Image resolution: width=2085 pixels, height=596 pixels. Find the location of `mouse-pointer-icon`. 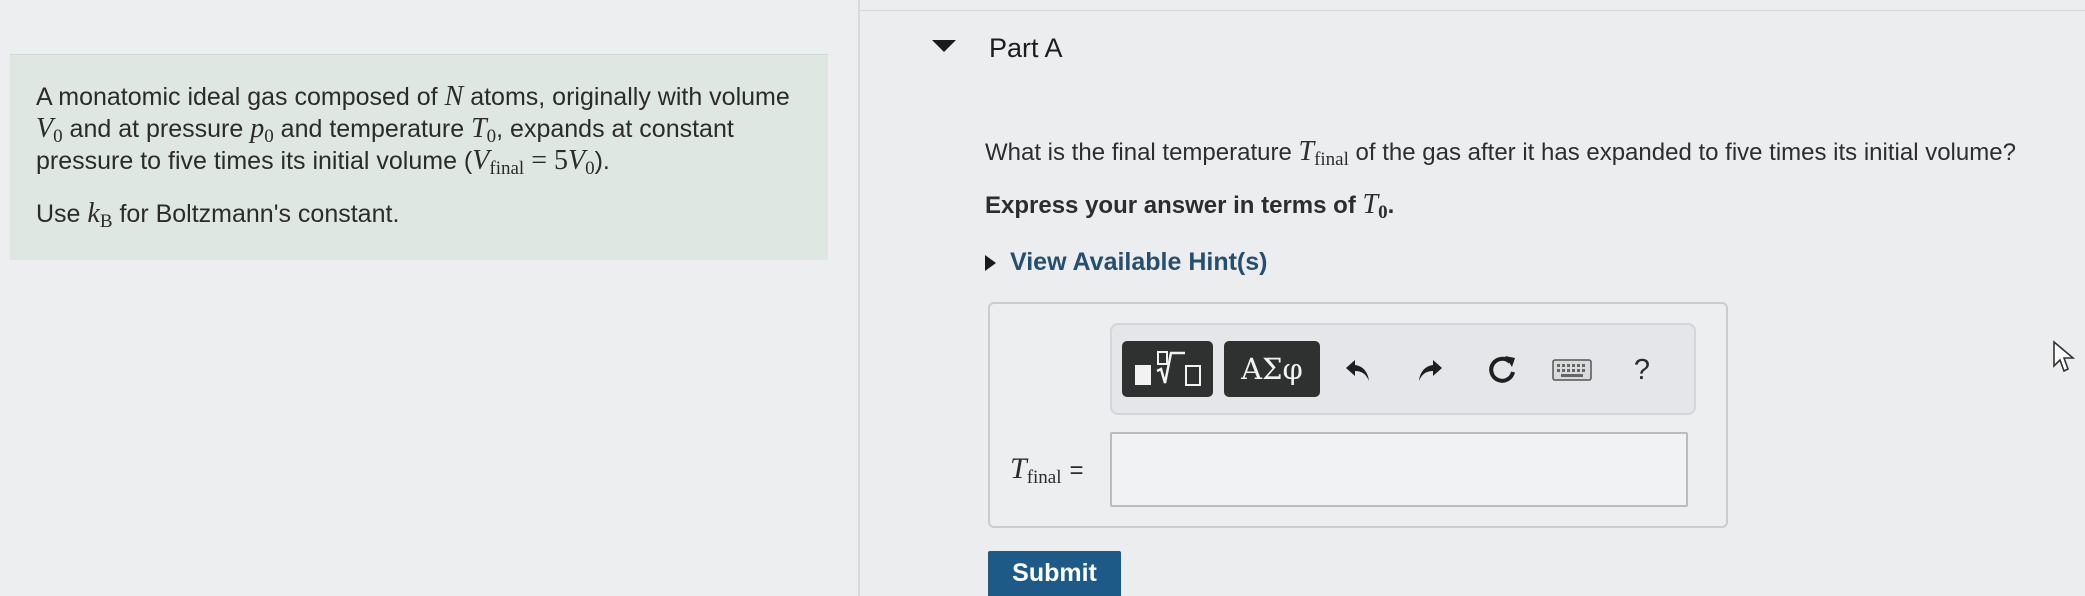

mouse-pointer-icon is located at coordinates (2064, 356).